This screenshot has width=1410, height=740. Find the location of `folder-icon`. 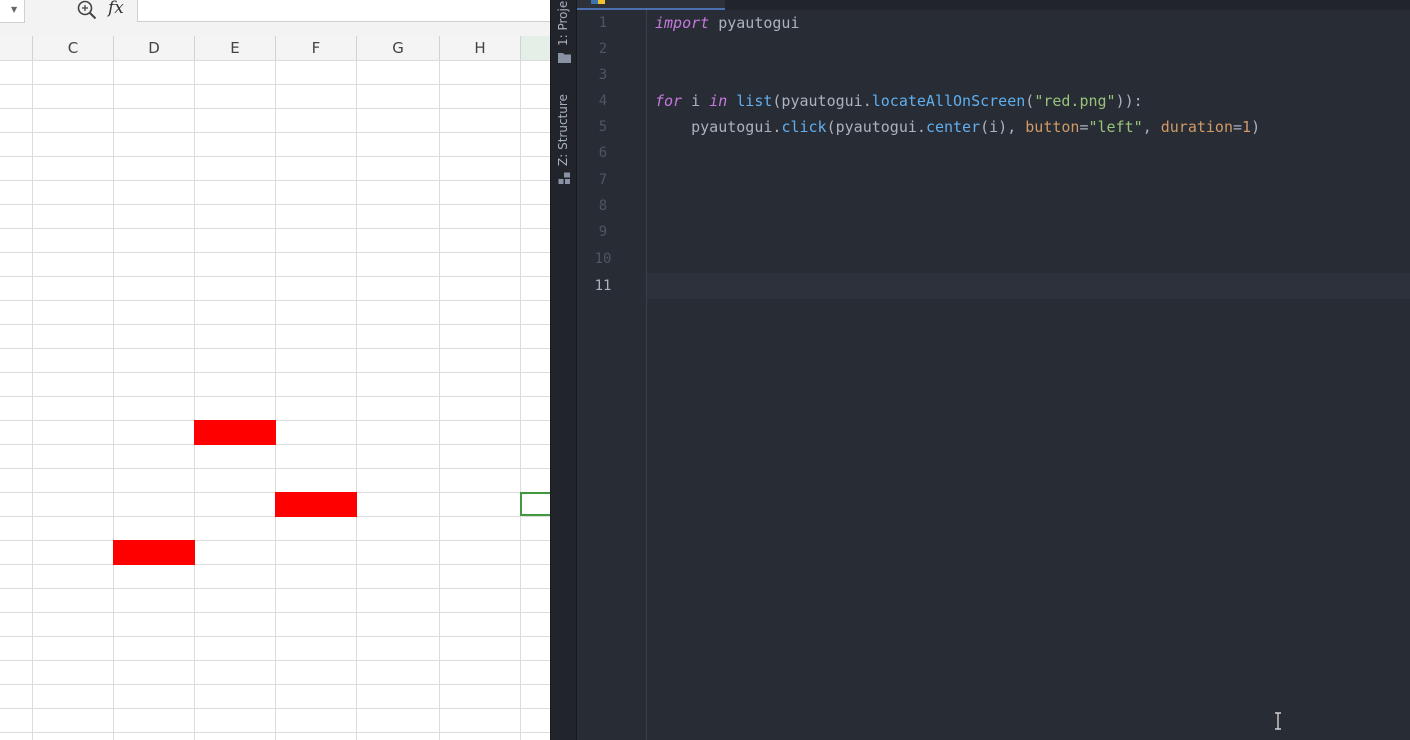

folder-icon is located at coordinates (564, 57).